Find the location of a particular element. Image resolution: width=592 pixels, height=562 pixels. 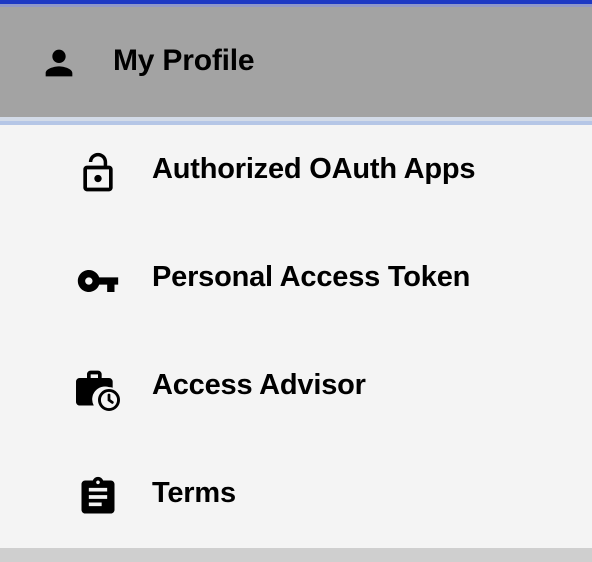

clipboard-icon is located at coordinates (98, 497).